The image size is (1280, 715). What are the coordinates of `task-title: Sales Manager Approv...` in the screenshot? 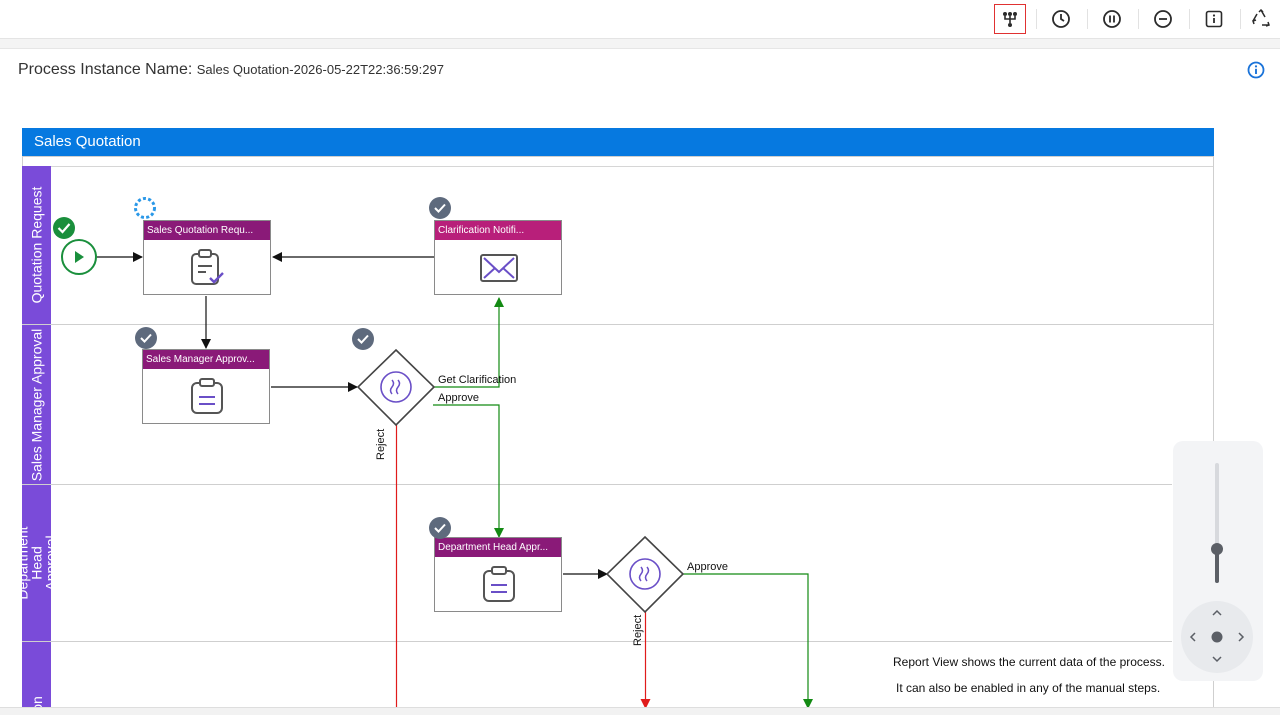 It's located at (206, 359).